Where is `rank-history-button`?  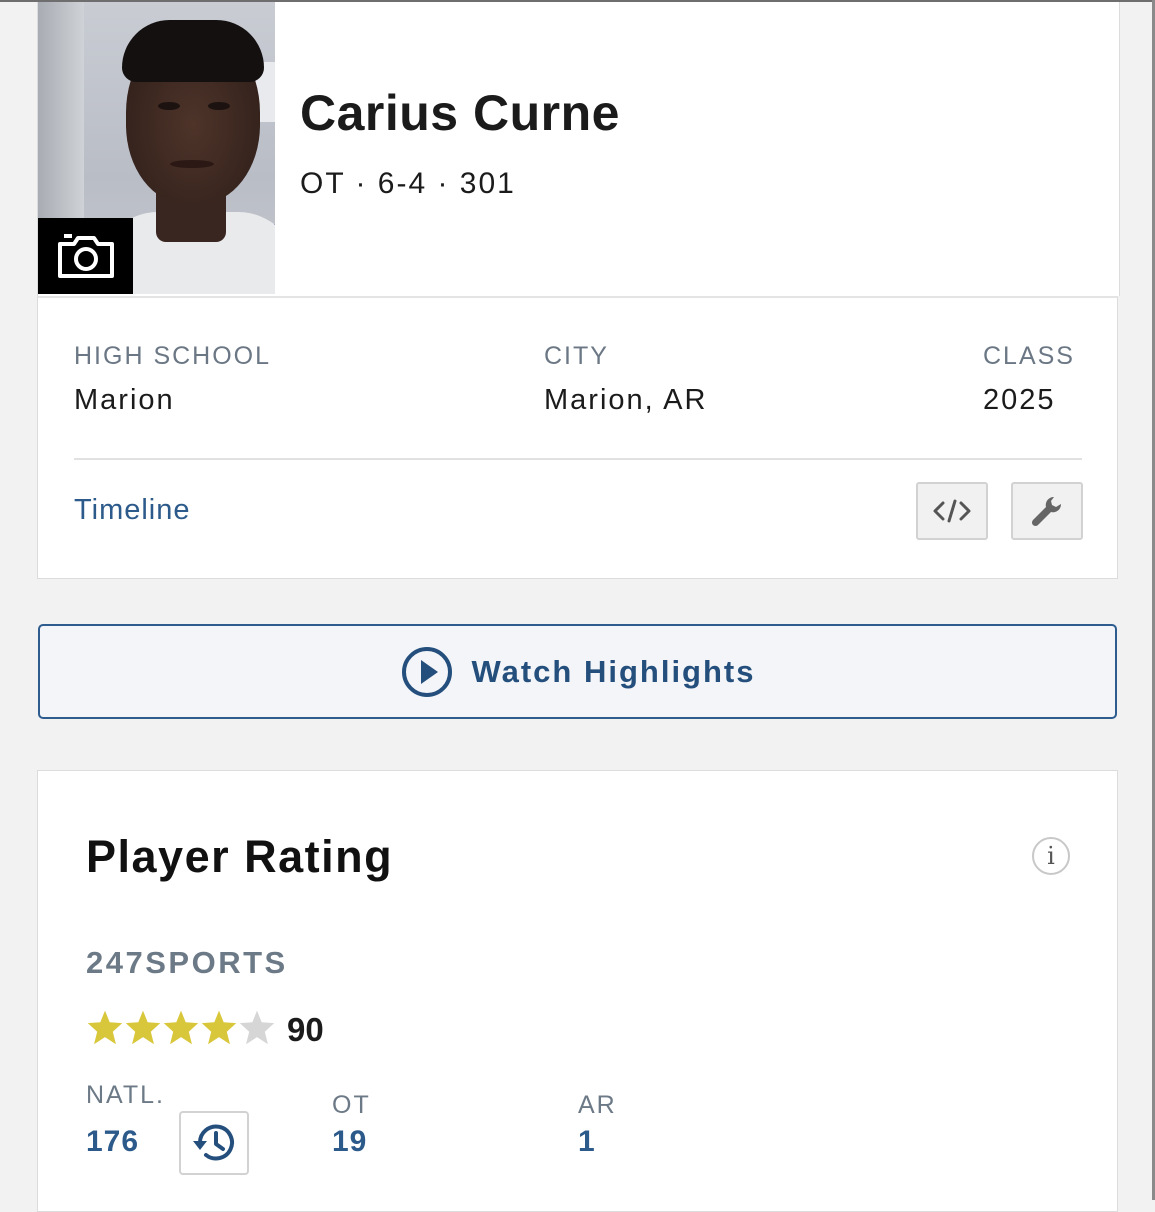
rank-history-button is located at coordinates (214, 1143).